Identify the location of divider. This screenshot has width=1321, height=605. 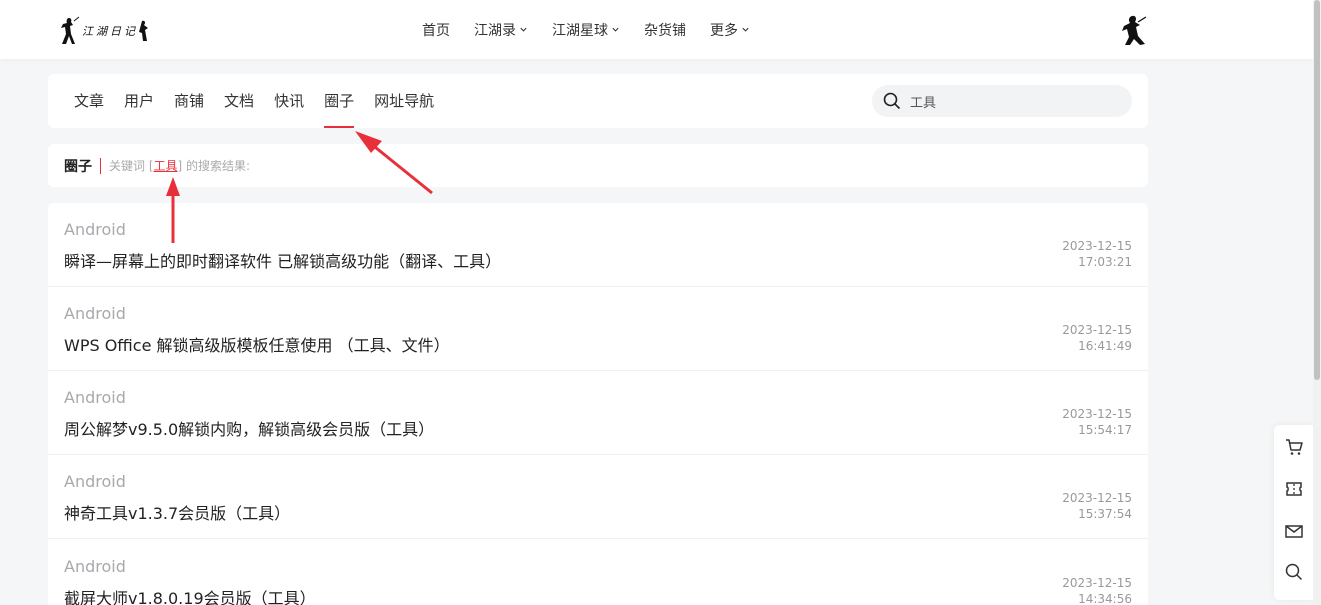
(100, 165).